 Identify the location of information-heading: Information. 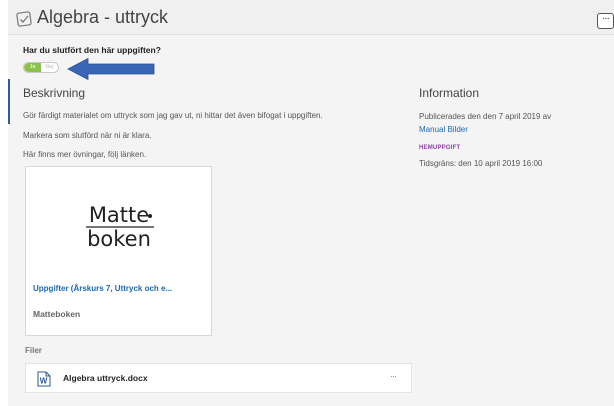
(449, 93).